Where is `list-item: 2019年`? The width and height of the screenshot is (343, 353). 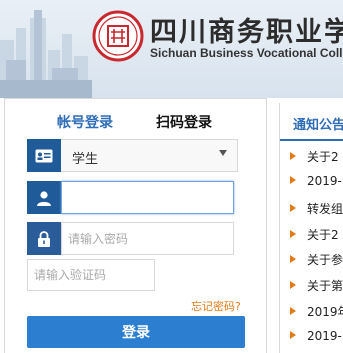
list-item: 2019年 is located at coordinates (316, 313).